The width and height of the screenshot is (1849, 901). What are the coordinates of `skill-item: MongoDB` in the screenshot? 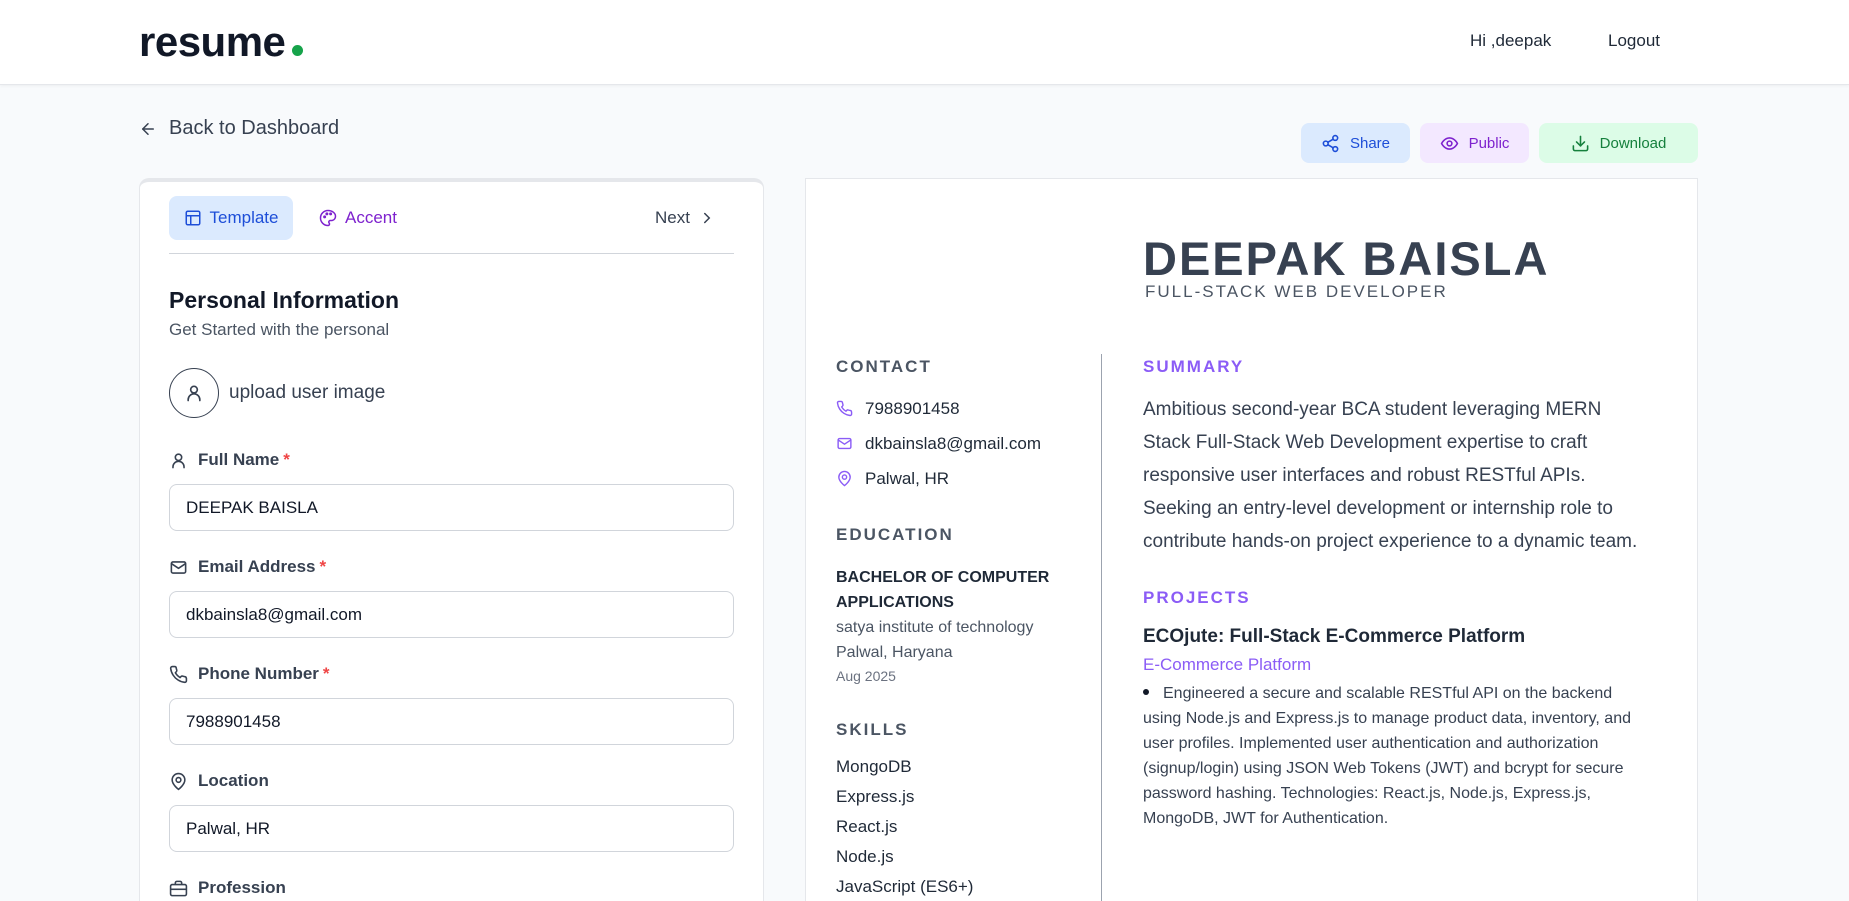 It's located at (874, 766).